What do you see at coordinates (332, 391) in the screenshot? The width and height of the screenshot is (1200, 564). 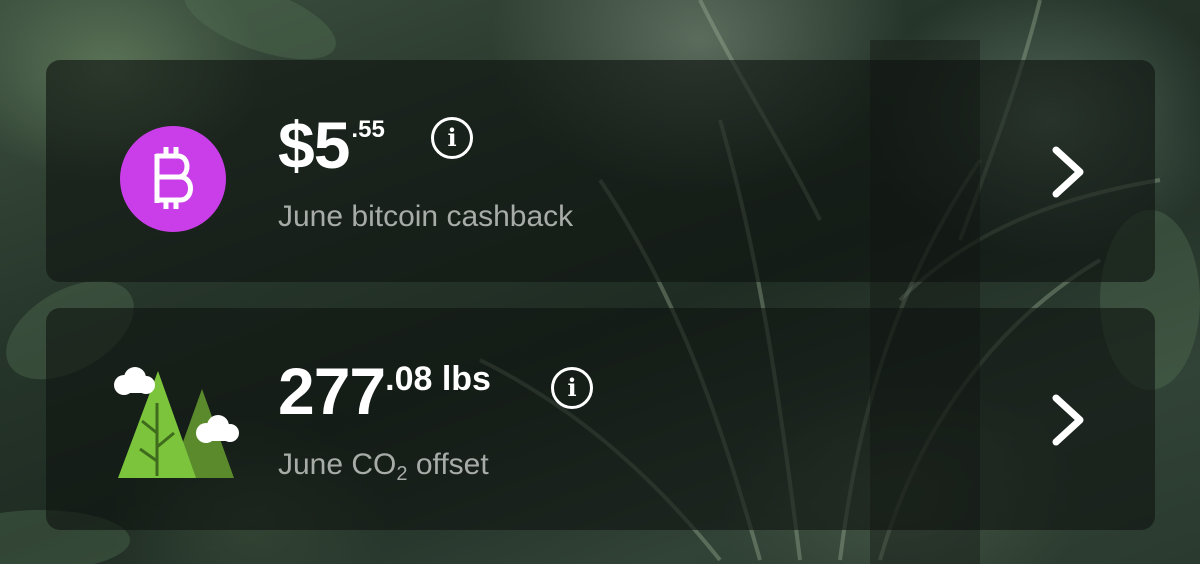 I see `co2-amount-main: 277` at bounding box center [332, 391].